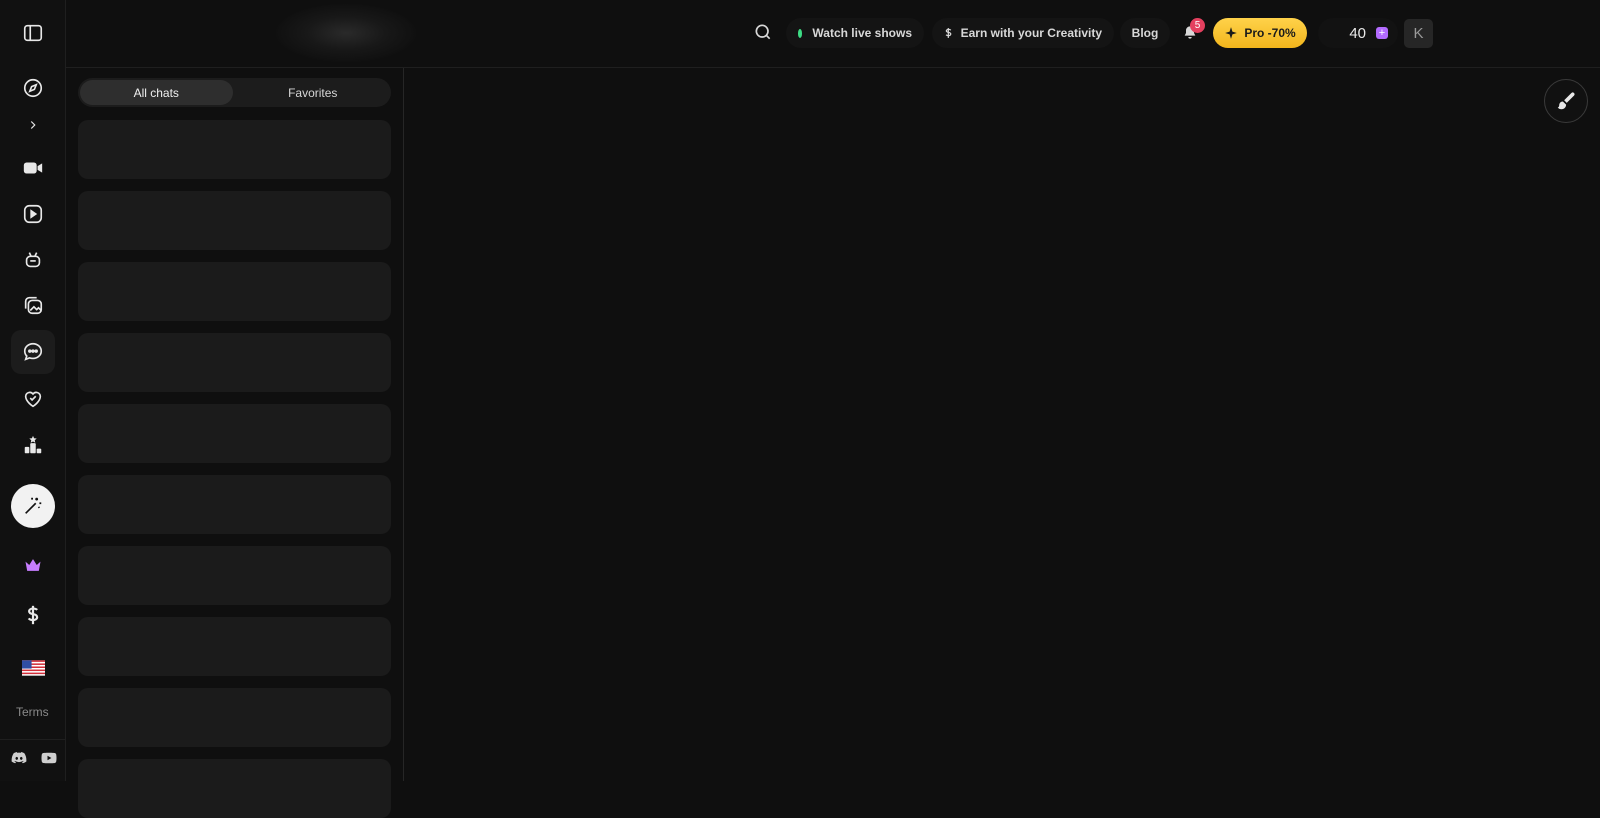 Image resolution: width=1600 pixels, height=818 pixels. Describe the element at coordinates (234, 92) in the screenshot. I see `chat-filter-tabs: All chats Favorites` at that location.